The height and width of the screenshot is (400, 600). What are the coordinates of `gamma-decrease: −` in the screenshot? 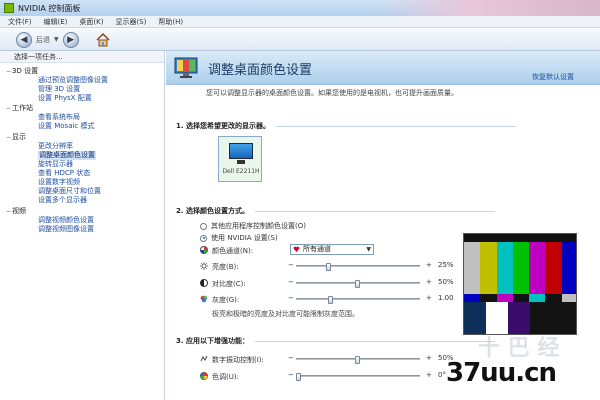 It's located at (291, 298).